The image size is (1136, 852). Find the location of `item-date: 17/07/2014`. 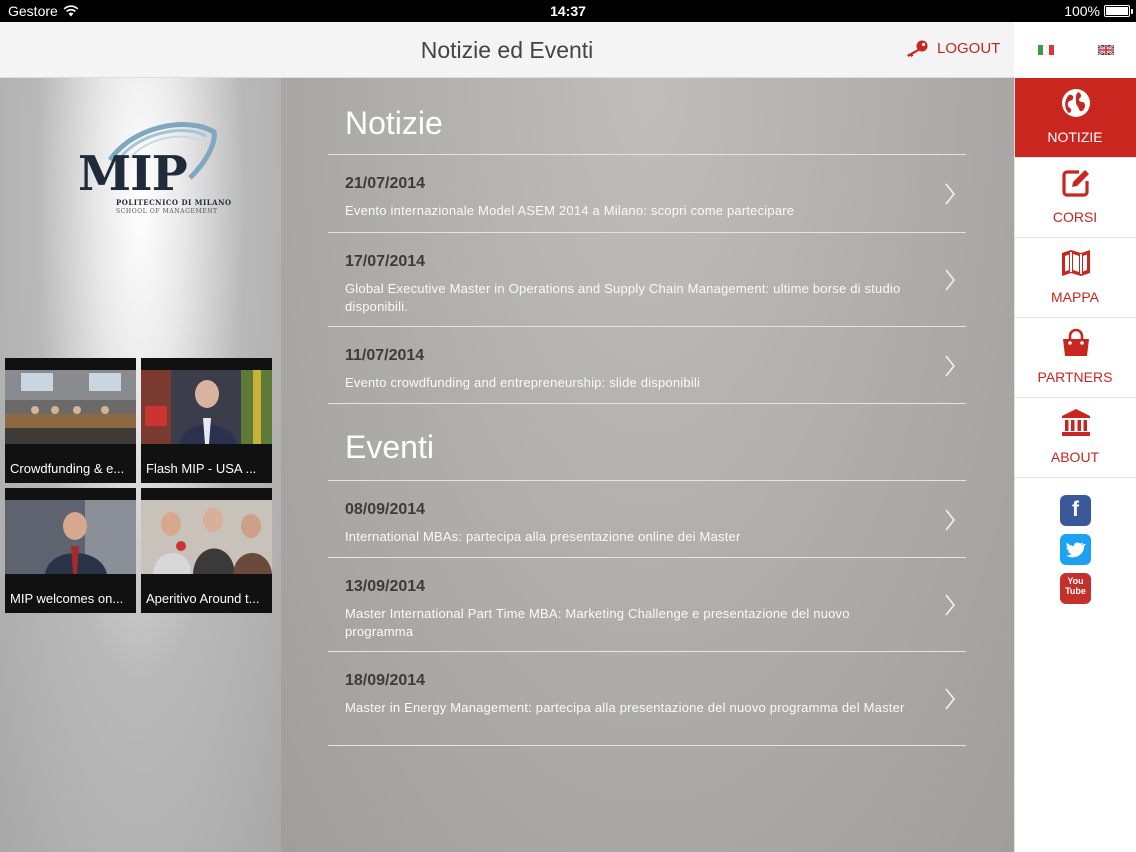

item-date: 17/07/2014 is located at coordinates (385, 261).